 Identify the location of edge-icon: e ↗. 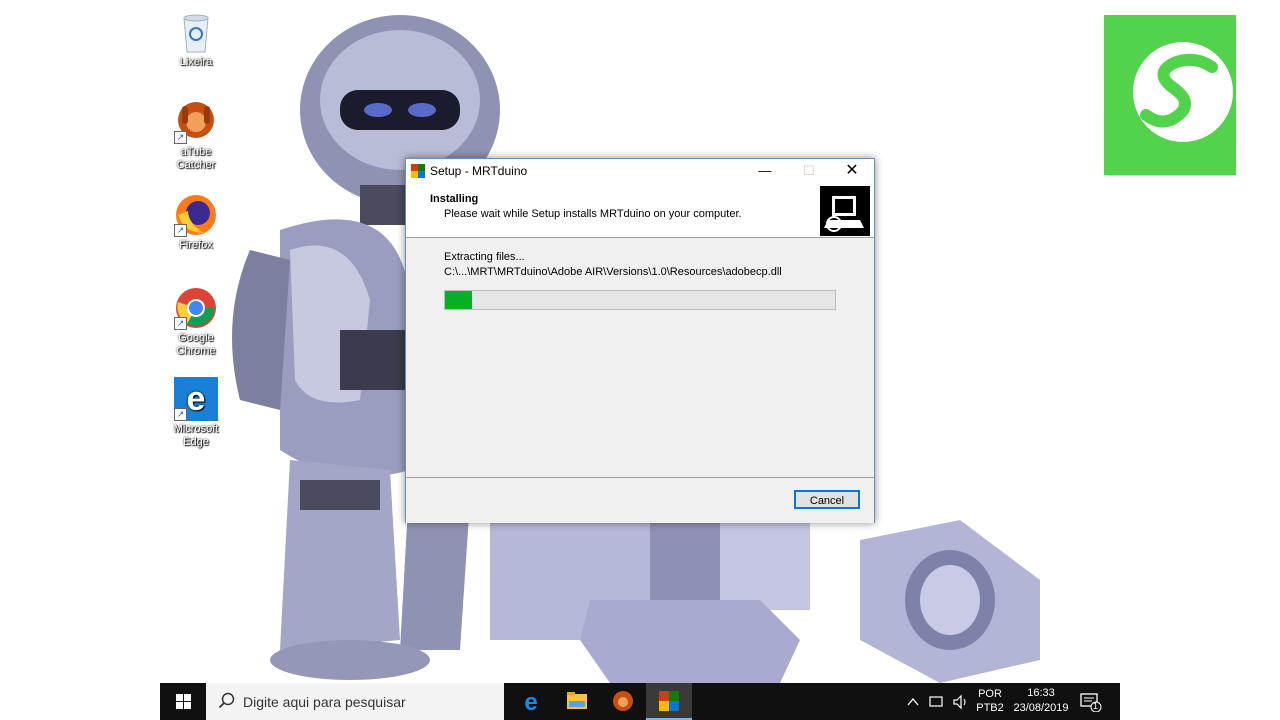
(196, 399).